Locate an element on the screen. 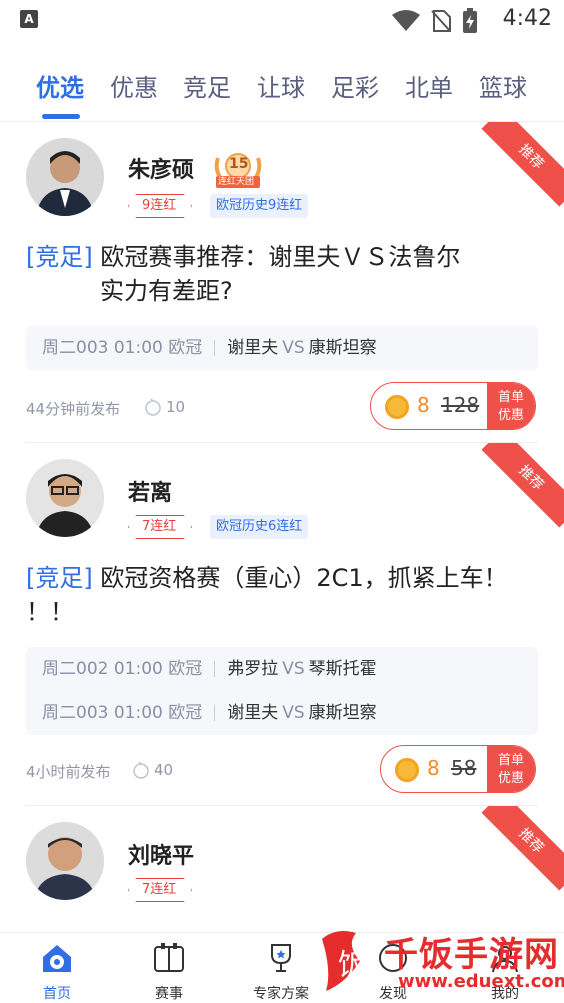 The image size is (564, 1003). nav-discover-label: 发现 is located at coordinates (393, 994).